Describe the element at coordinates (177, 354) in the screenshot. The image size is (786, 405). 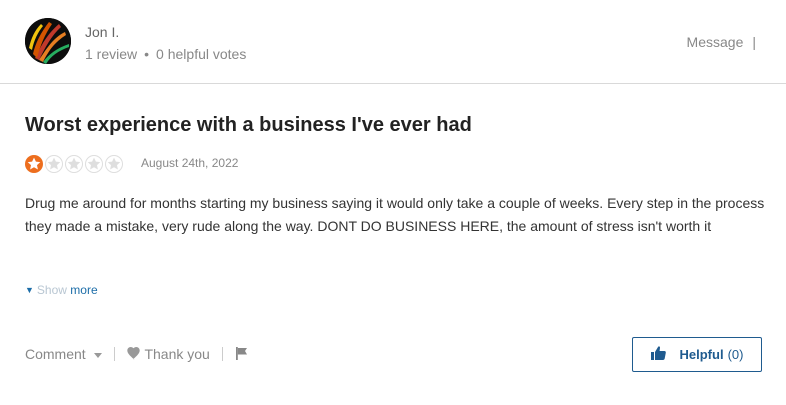
I see `thank-you-label: Thank you` at that location.